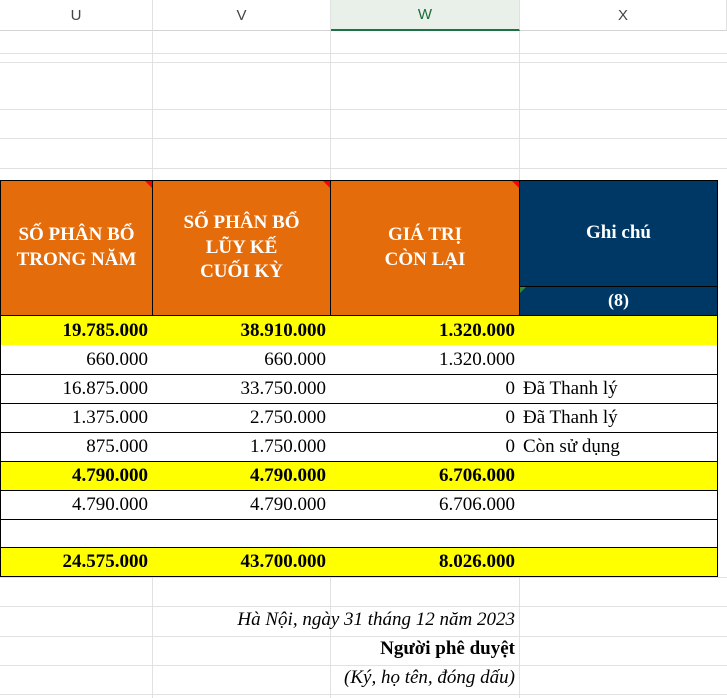  What do you see at coordinates (623, 15) in the screenshot?
I see `column-header-x: X` at bounding box center [623, 15].